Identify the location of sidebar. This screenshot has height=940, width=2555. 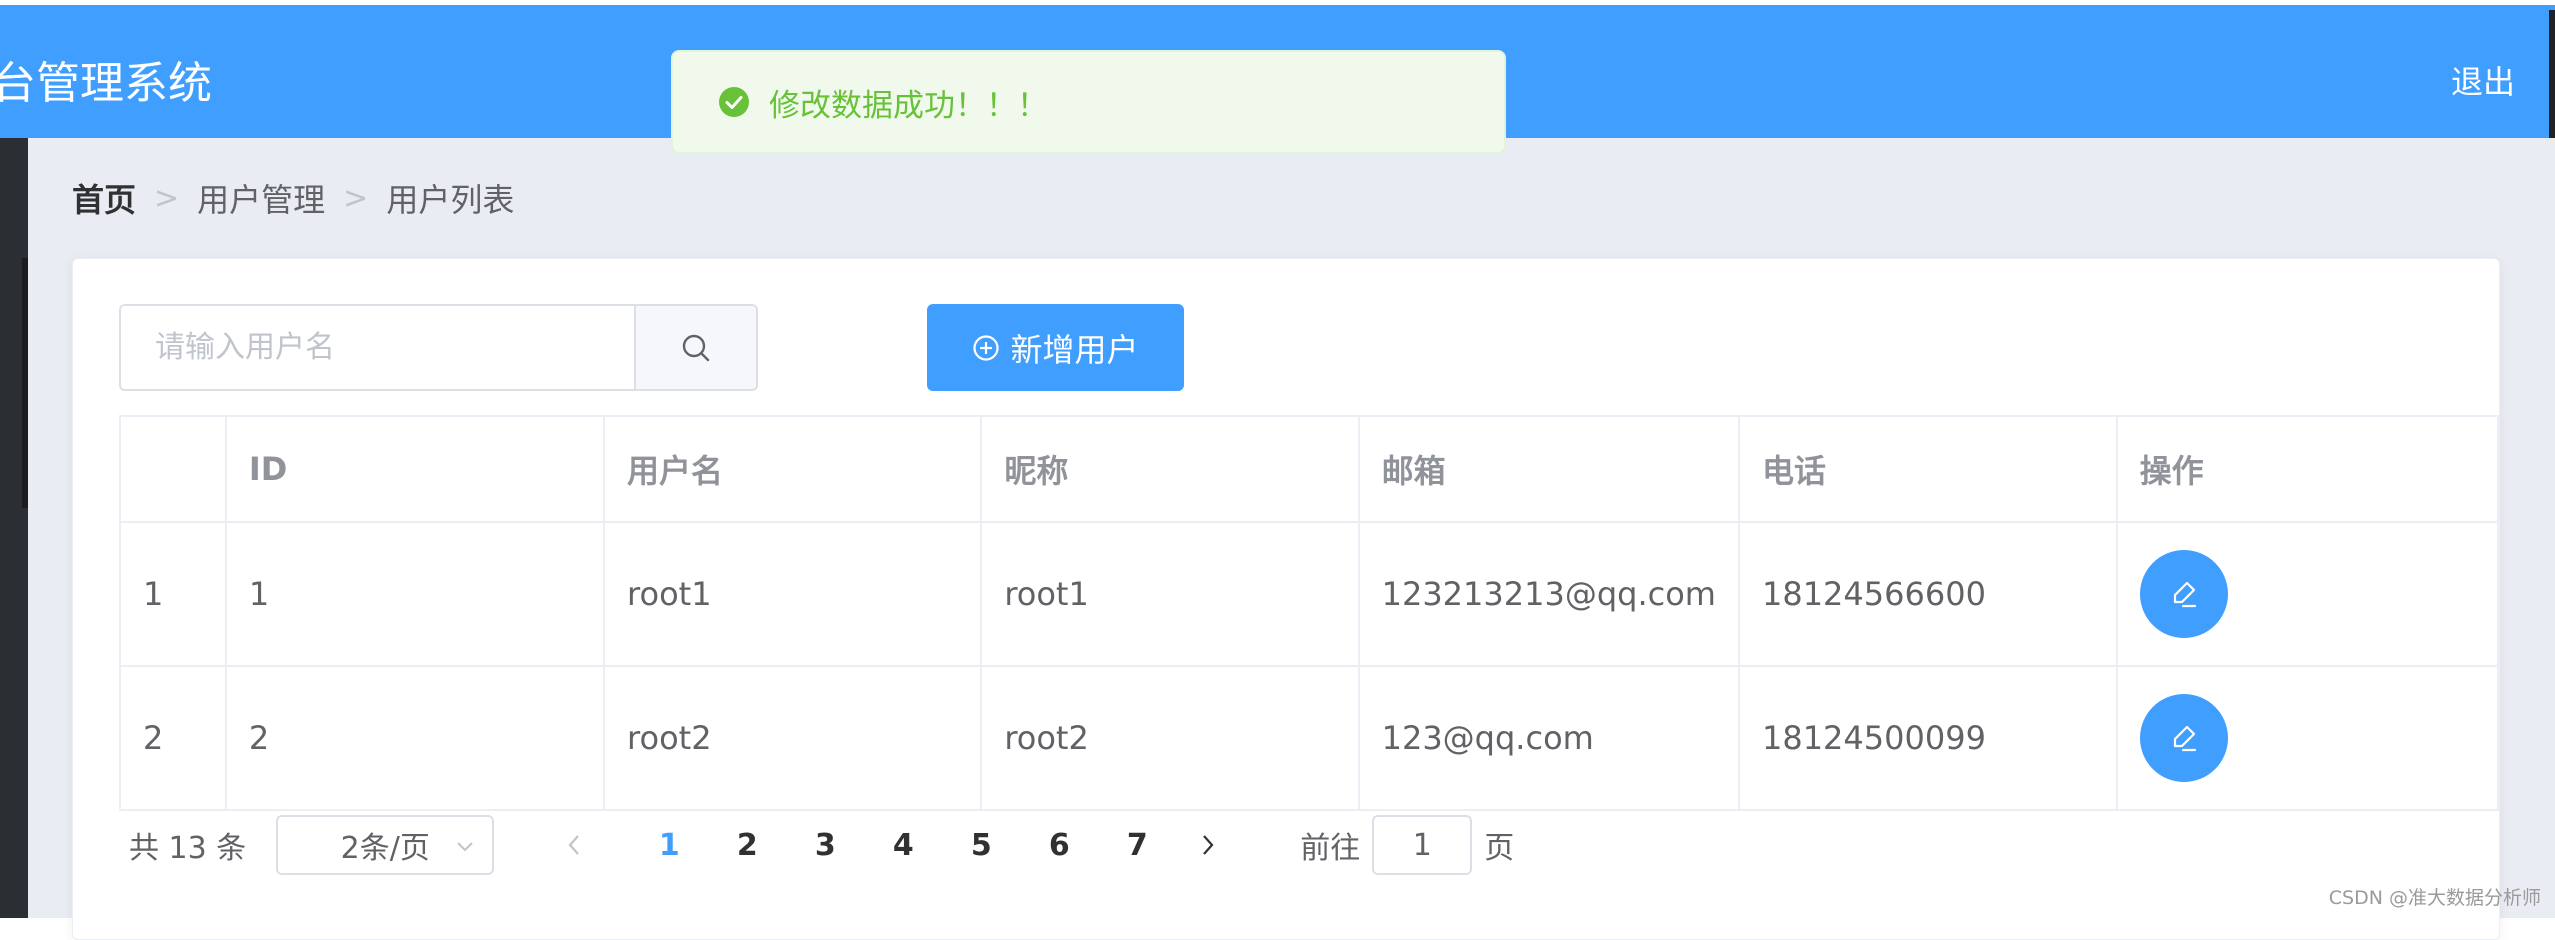
(14, 528).